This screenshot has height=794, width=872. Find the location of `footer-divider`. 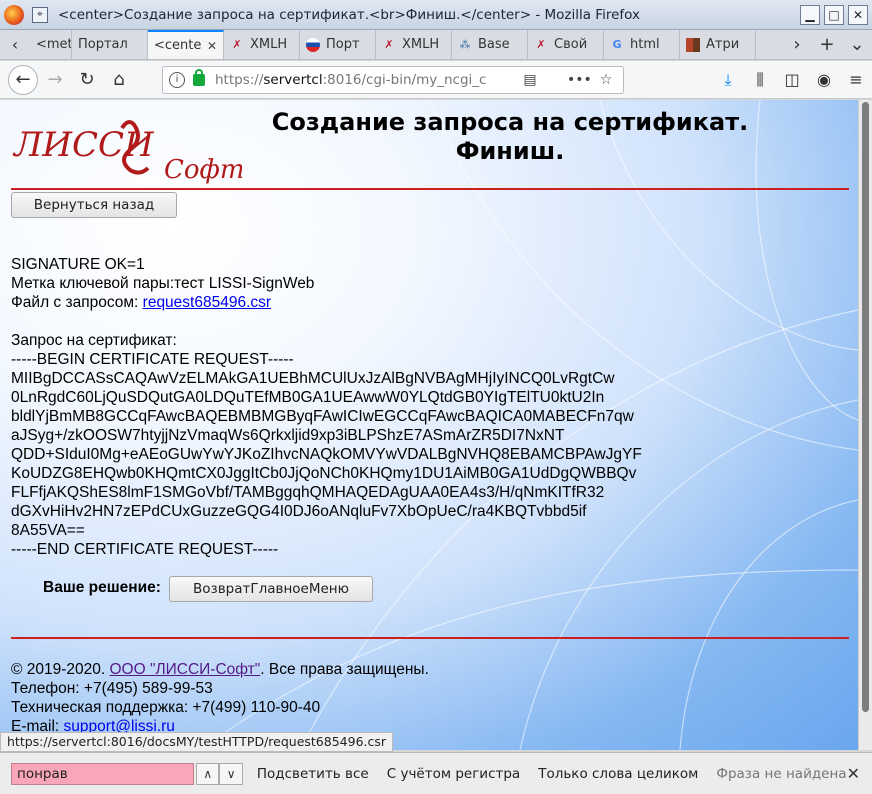

footer-divider is located at coordinates (430, 638).